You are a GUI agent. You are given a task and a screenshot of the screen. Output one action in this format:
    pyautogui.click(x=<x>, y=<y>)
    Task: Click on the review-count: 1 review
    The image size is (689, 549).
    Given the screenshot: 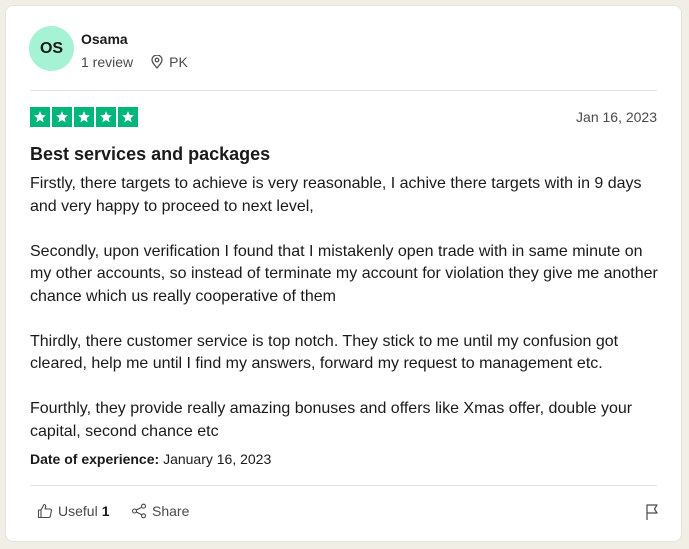 What is the action you would take?
    pyautogui.click(x=107, y=62)
    